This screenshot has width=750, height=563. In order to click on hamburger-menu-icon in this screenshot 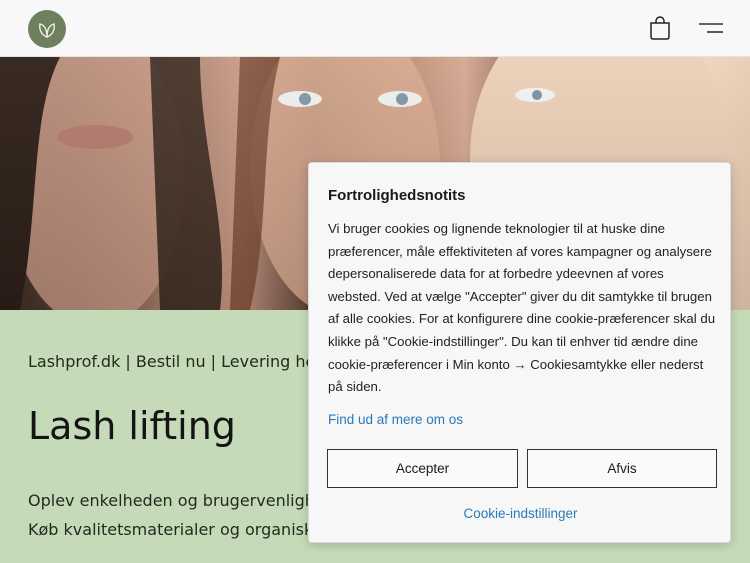, I will do `click(711, 29)`.